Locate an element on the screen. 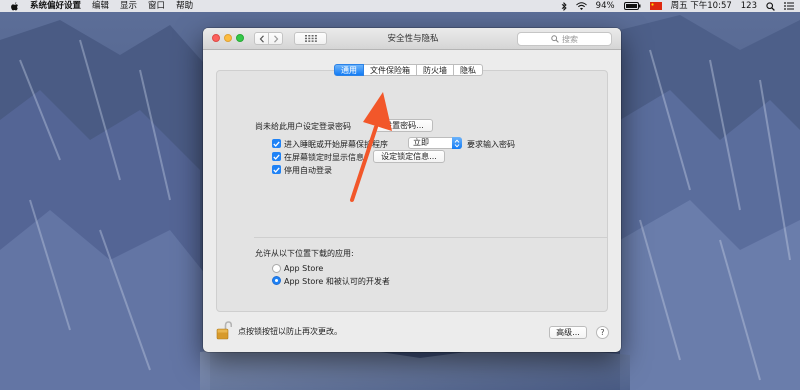 This screenshot has width=800, height=390. back-button is located at coordinates (261, 38).